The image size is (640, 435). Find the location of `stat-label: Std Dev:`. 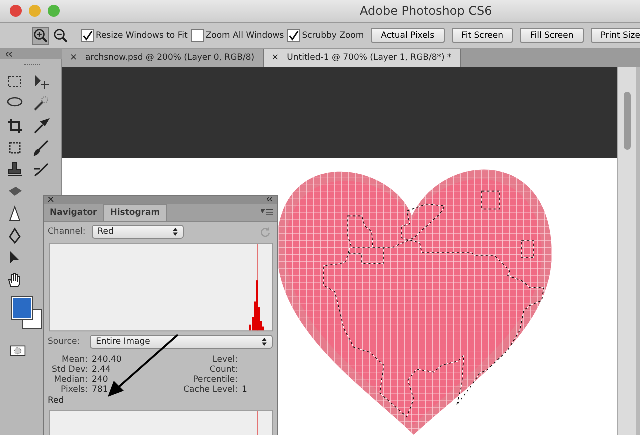

stat-label: Std Dev: is located at coordinates (69, 370).